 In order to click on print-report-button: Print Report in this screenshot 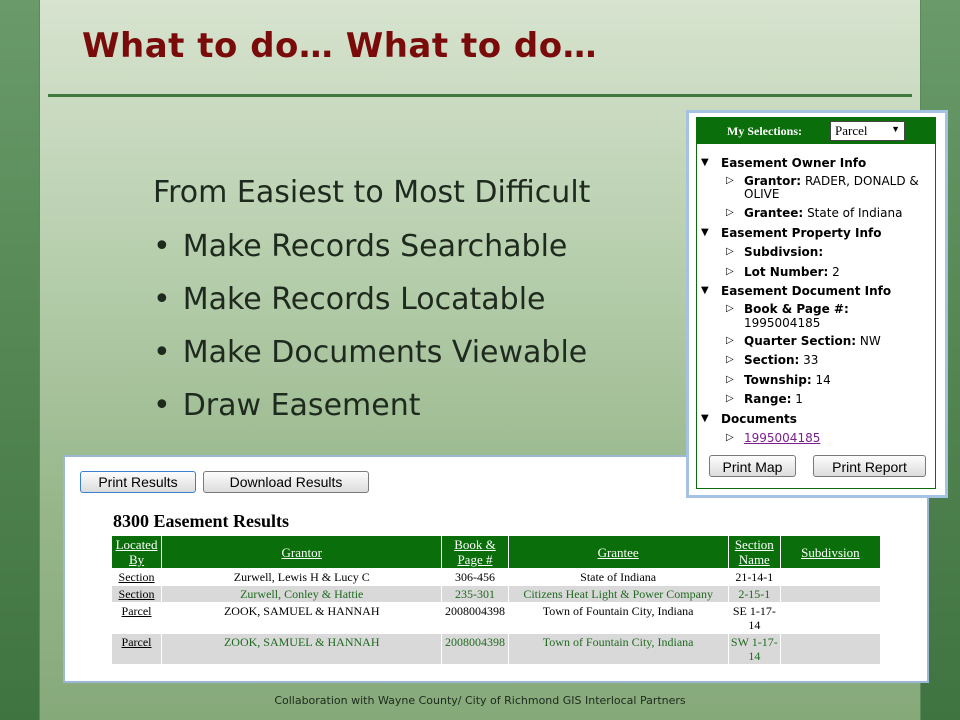, I will do `click(869, 466)`.